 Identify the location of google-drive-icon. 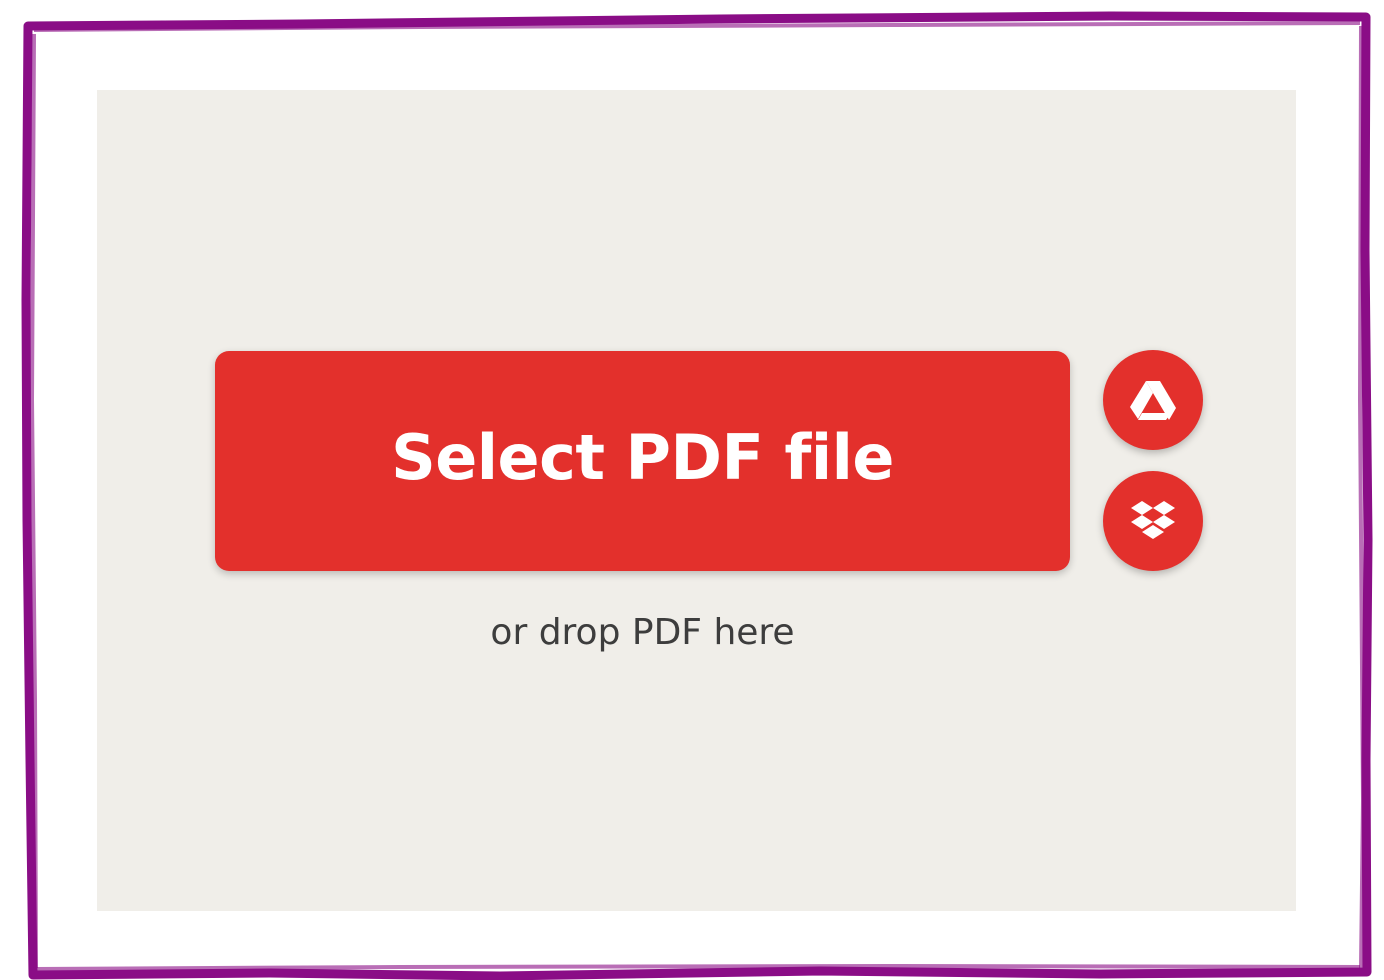
(1153, 400).